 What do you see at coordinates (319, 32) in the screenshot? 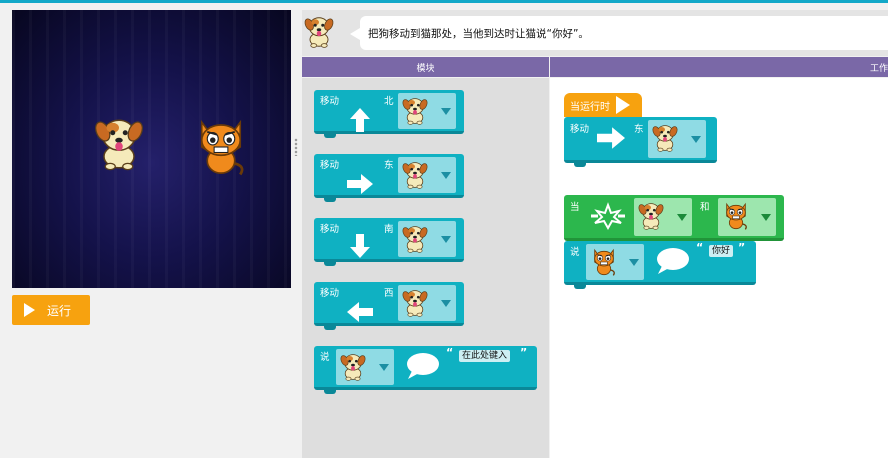
I see `dog-avatar-icon` at bounding box center [319, 32].